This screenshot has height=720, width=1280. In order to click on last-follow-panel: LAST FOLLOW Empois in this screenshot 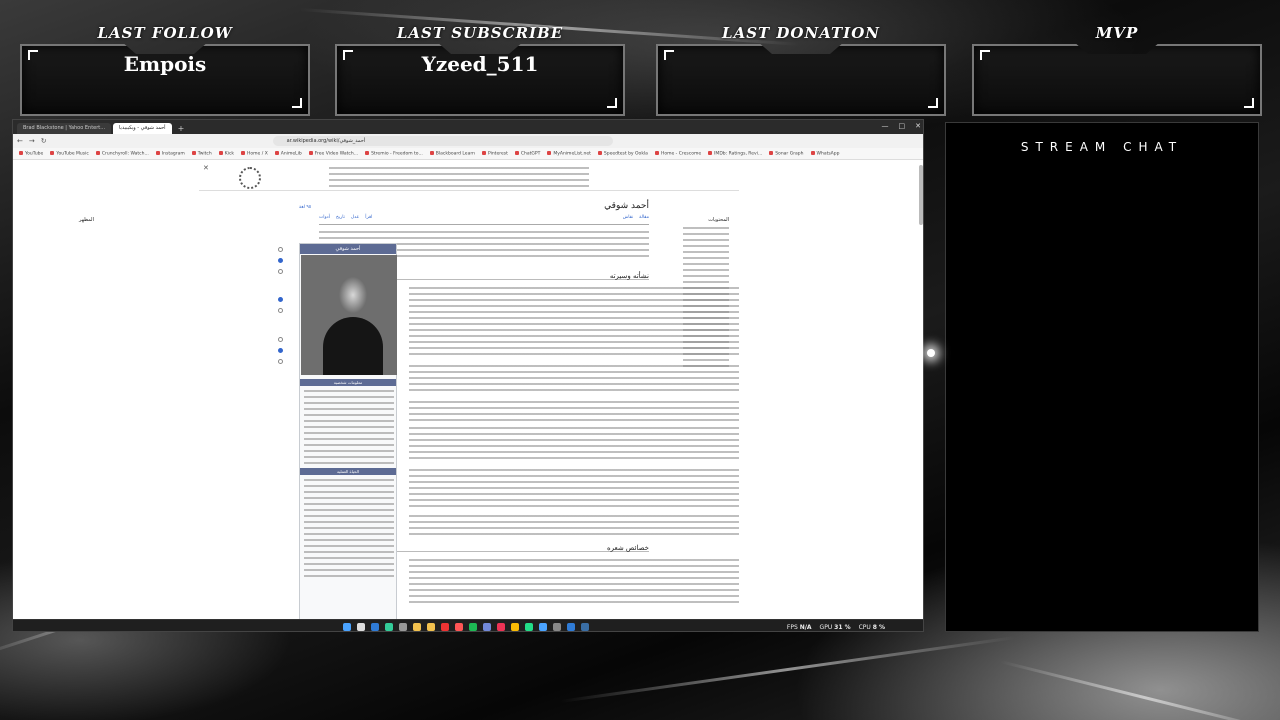, I will do `click(165, 68)`.